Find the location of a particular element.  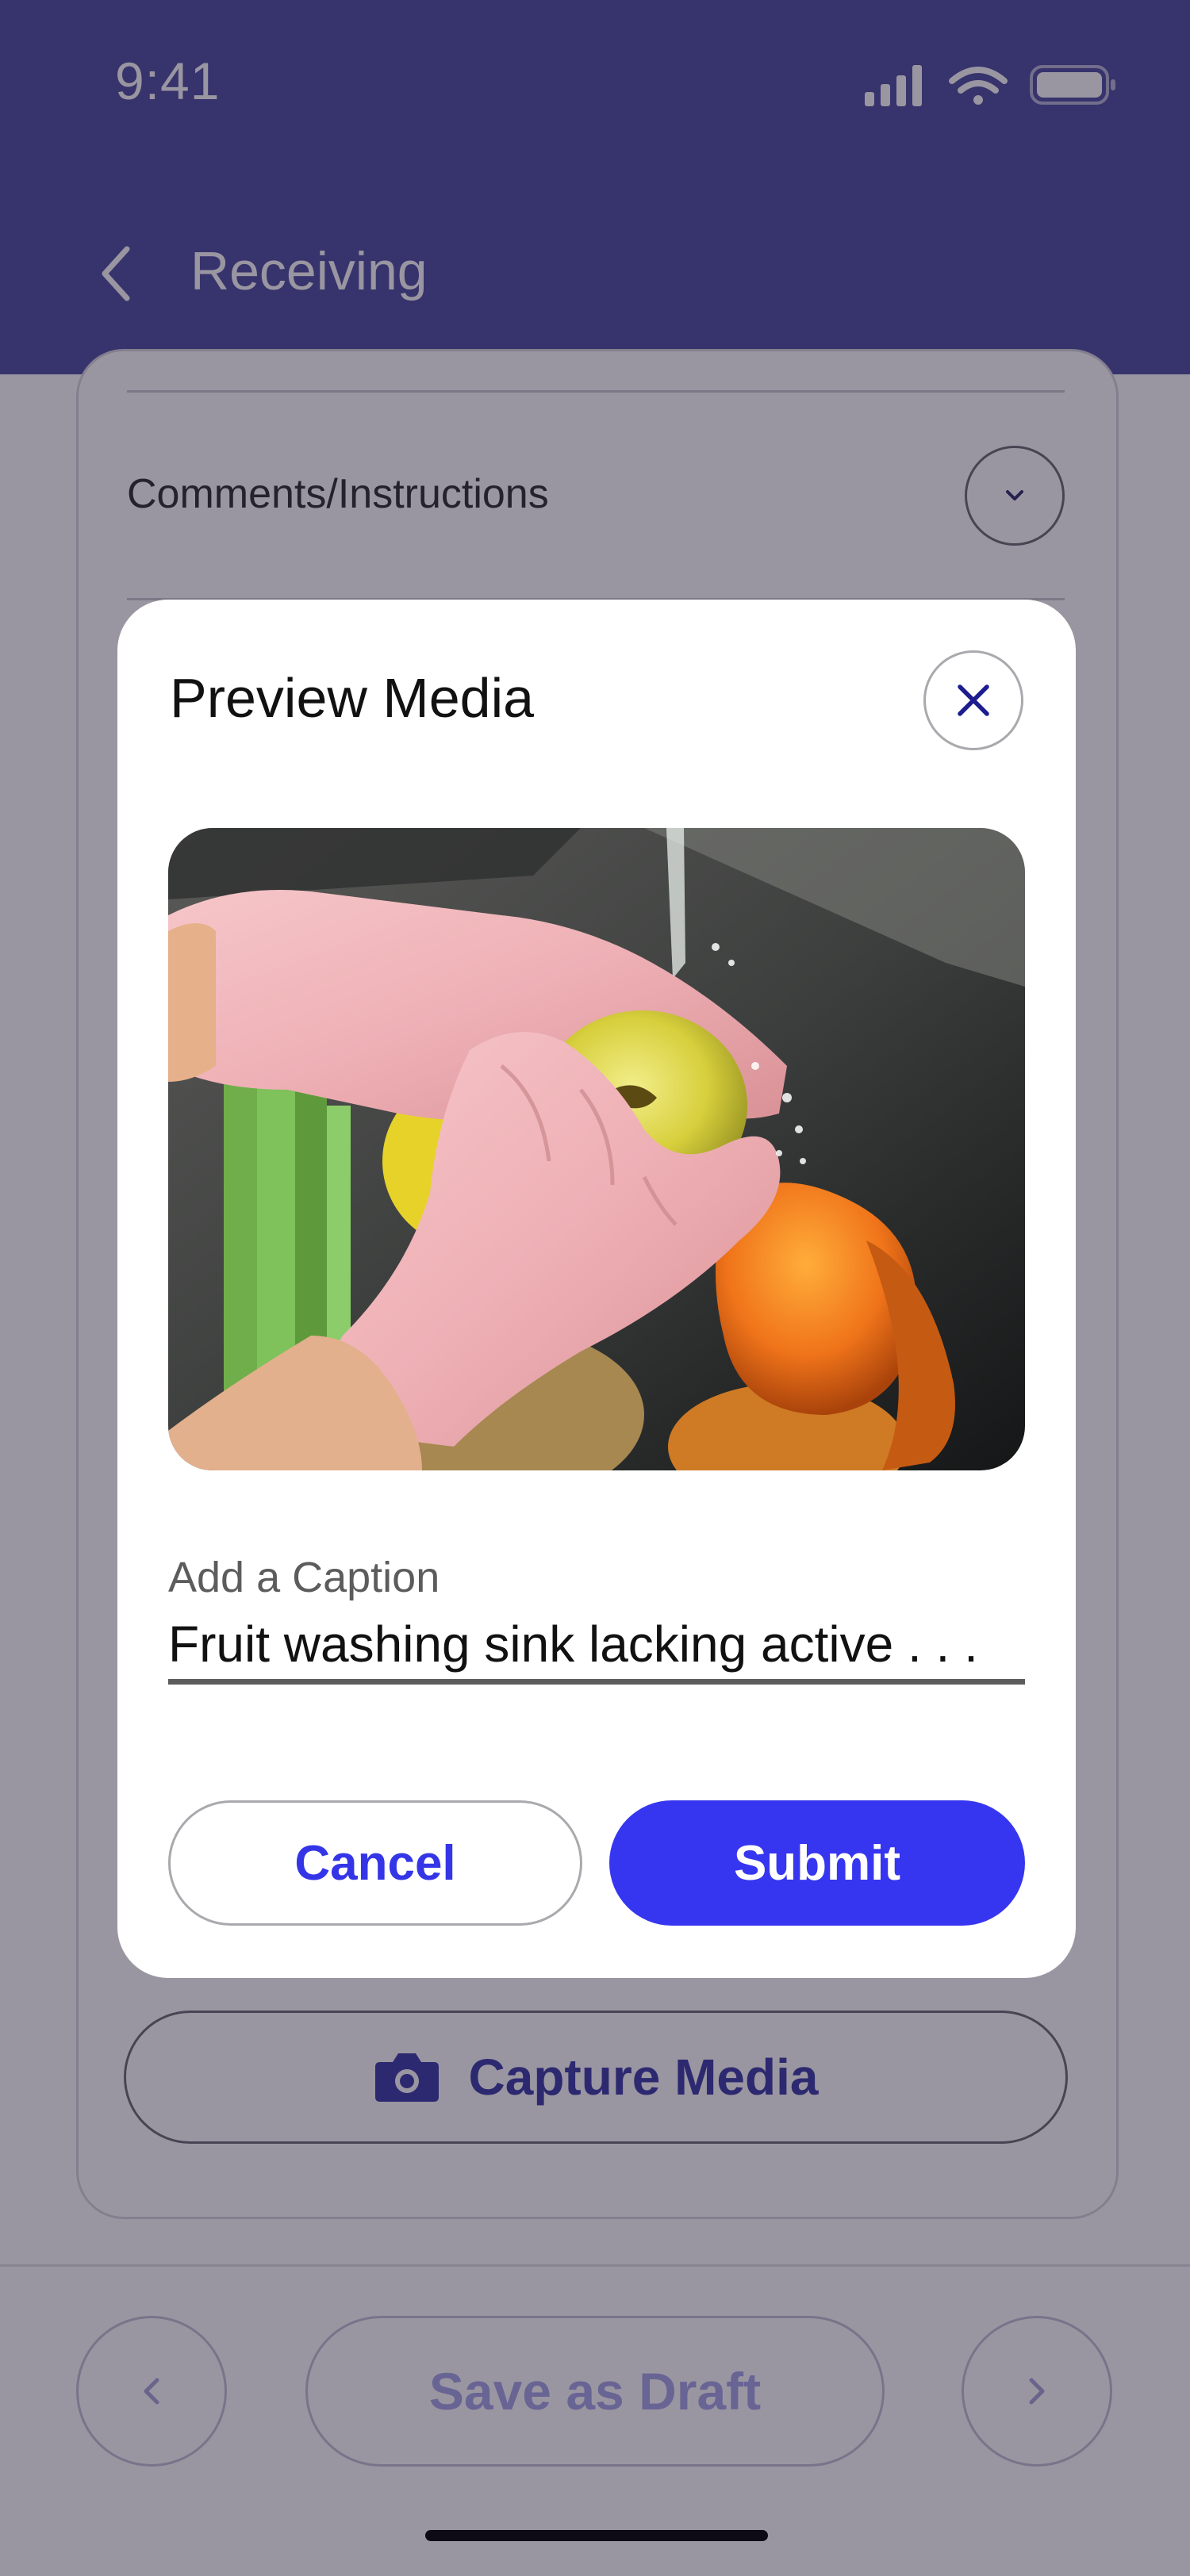

modal-title: Preview Media is located at coordinates (352, 698).